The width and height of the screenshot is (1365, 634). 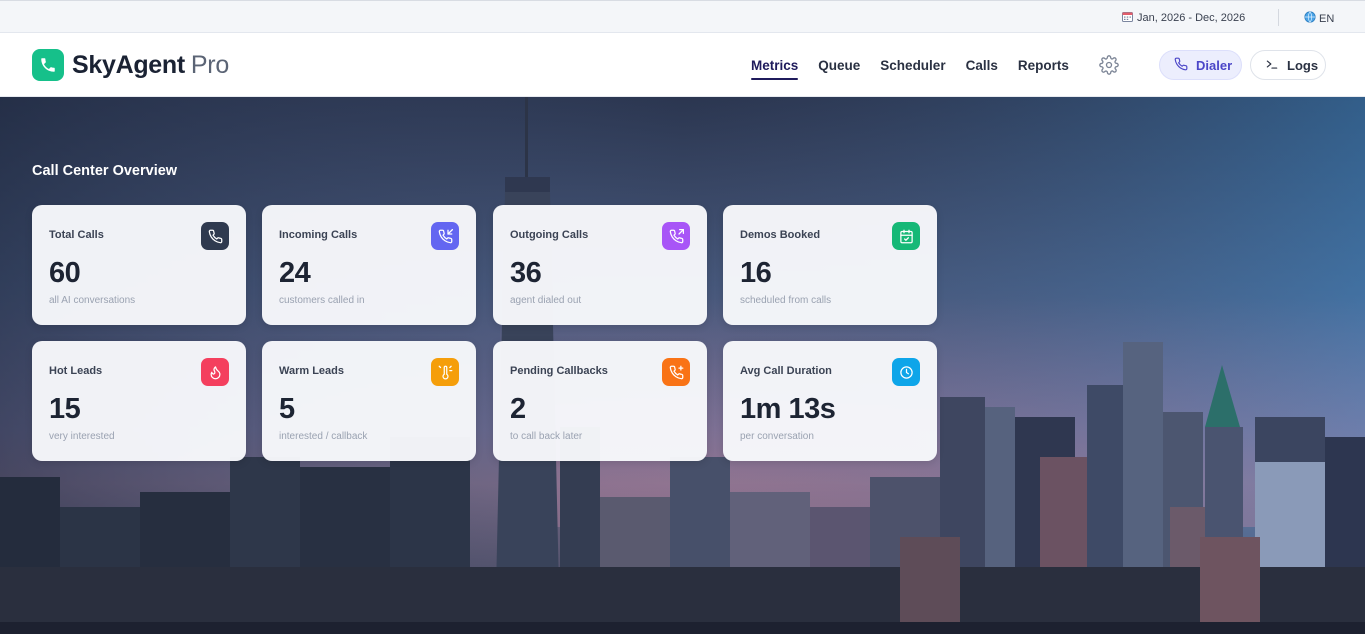 I want to click on stat-subtext: scheduled from calls, so click(x=786, y=300).